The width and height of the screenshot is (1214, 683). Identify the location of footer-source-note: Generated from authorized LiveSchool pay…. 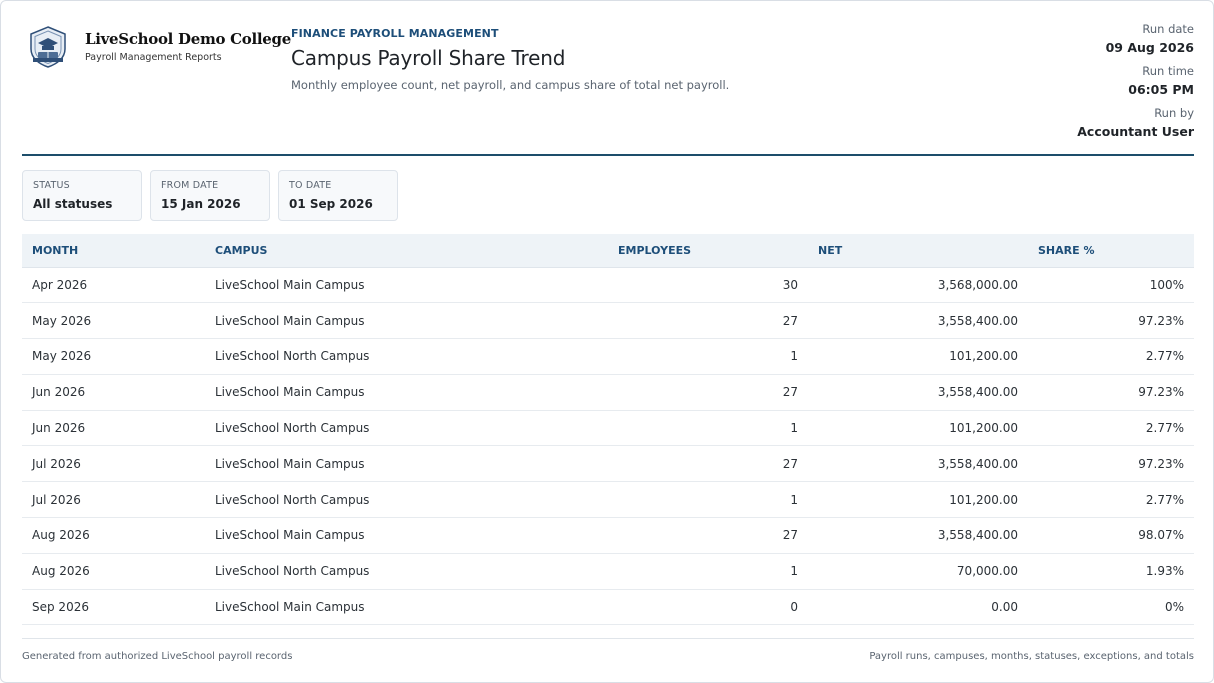
(157, 656).